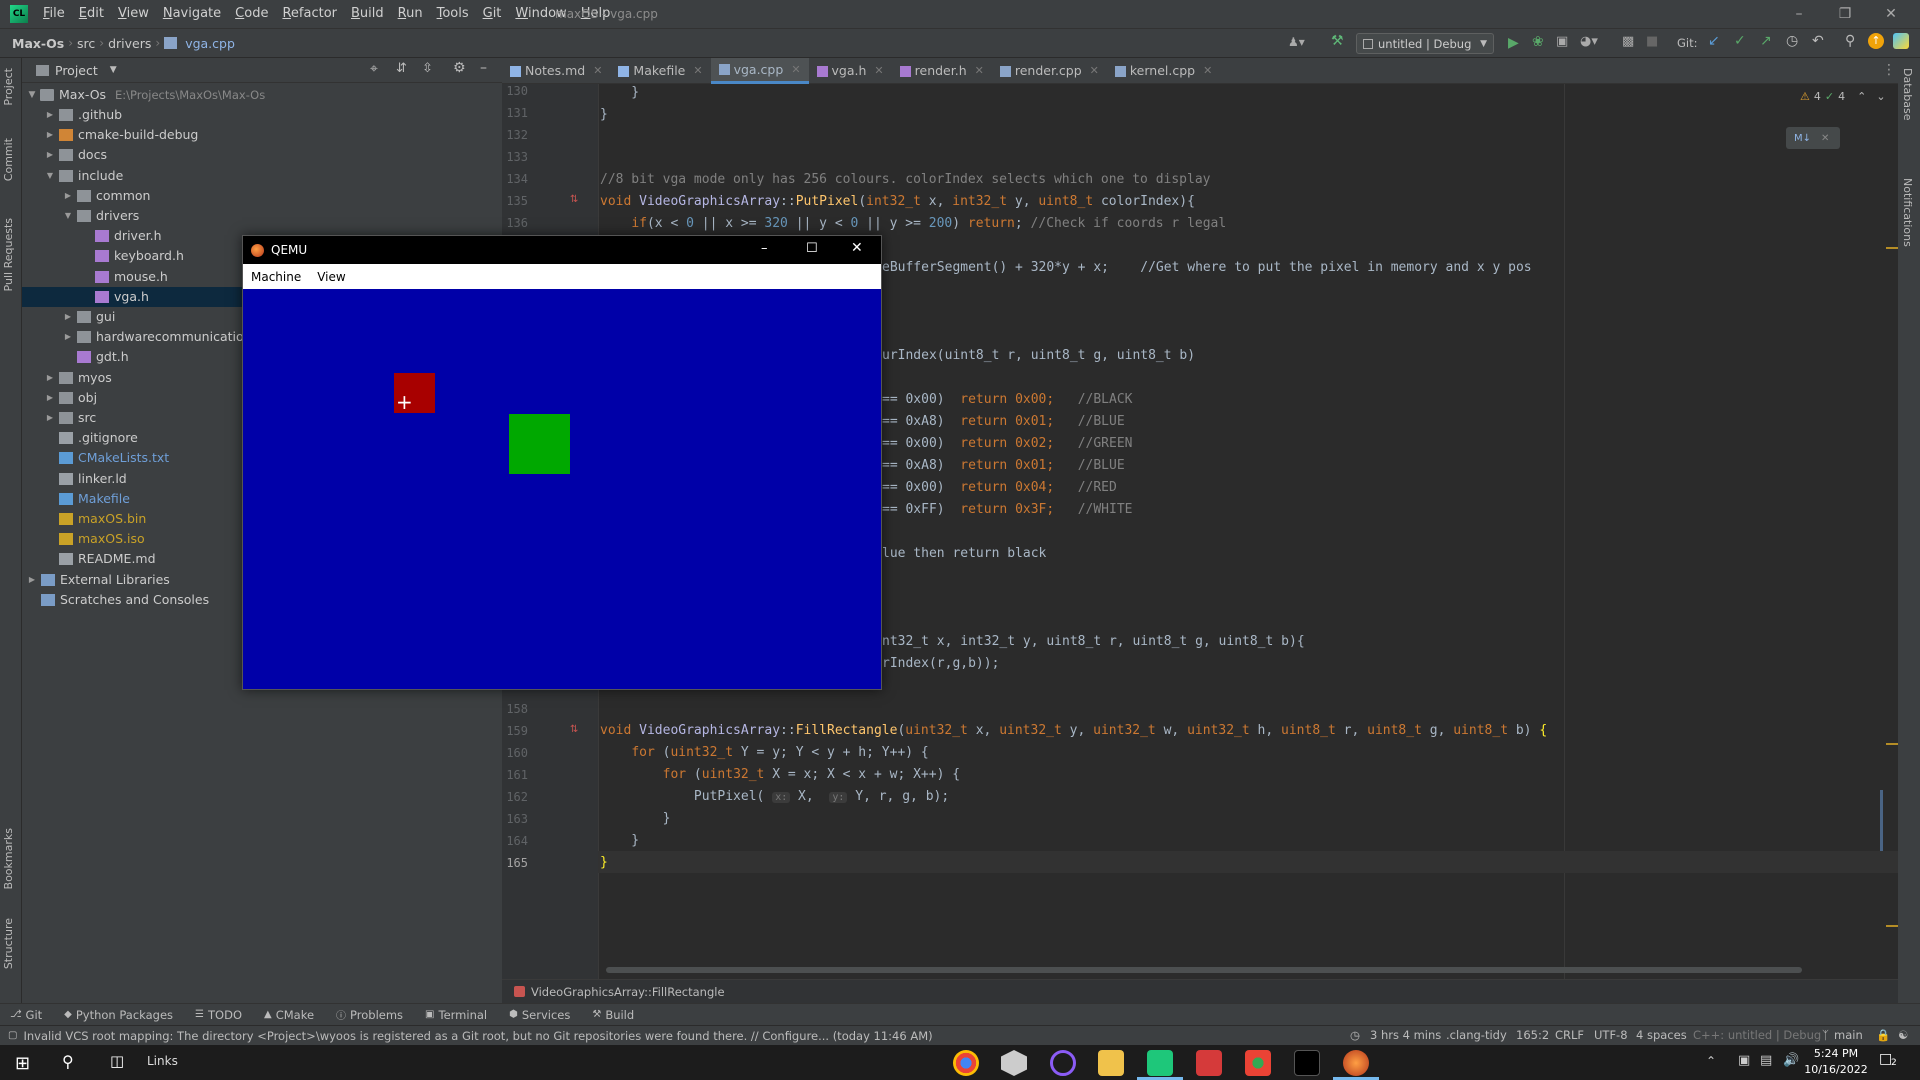 The width and height of the screenshot is (1920, 1080). I want to click on profile-icon: ◕▾, so click(1589, 41).